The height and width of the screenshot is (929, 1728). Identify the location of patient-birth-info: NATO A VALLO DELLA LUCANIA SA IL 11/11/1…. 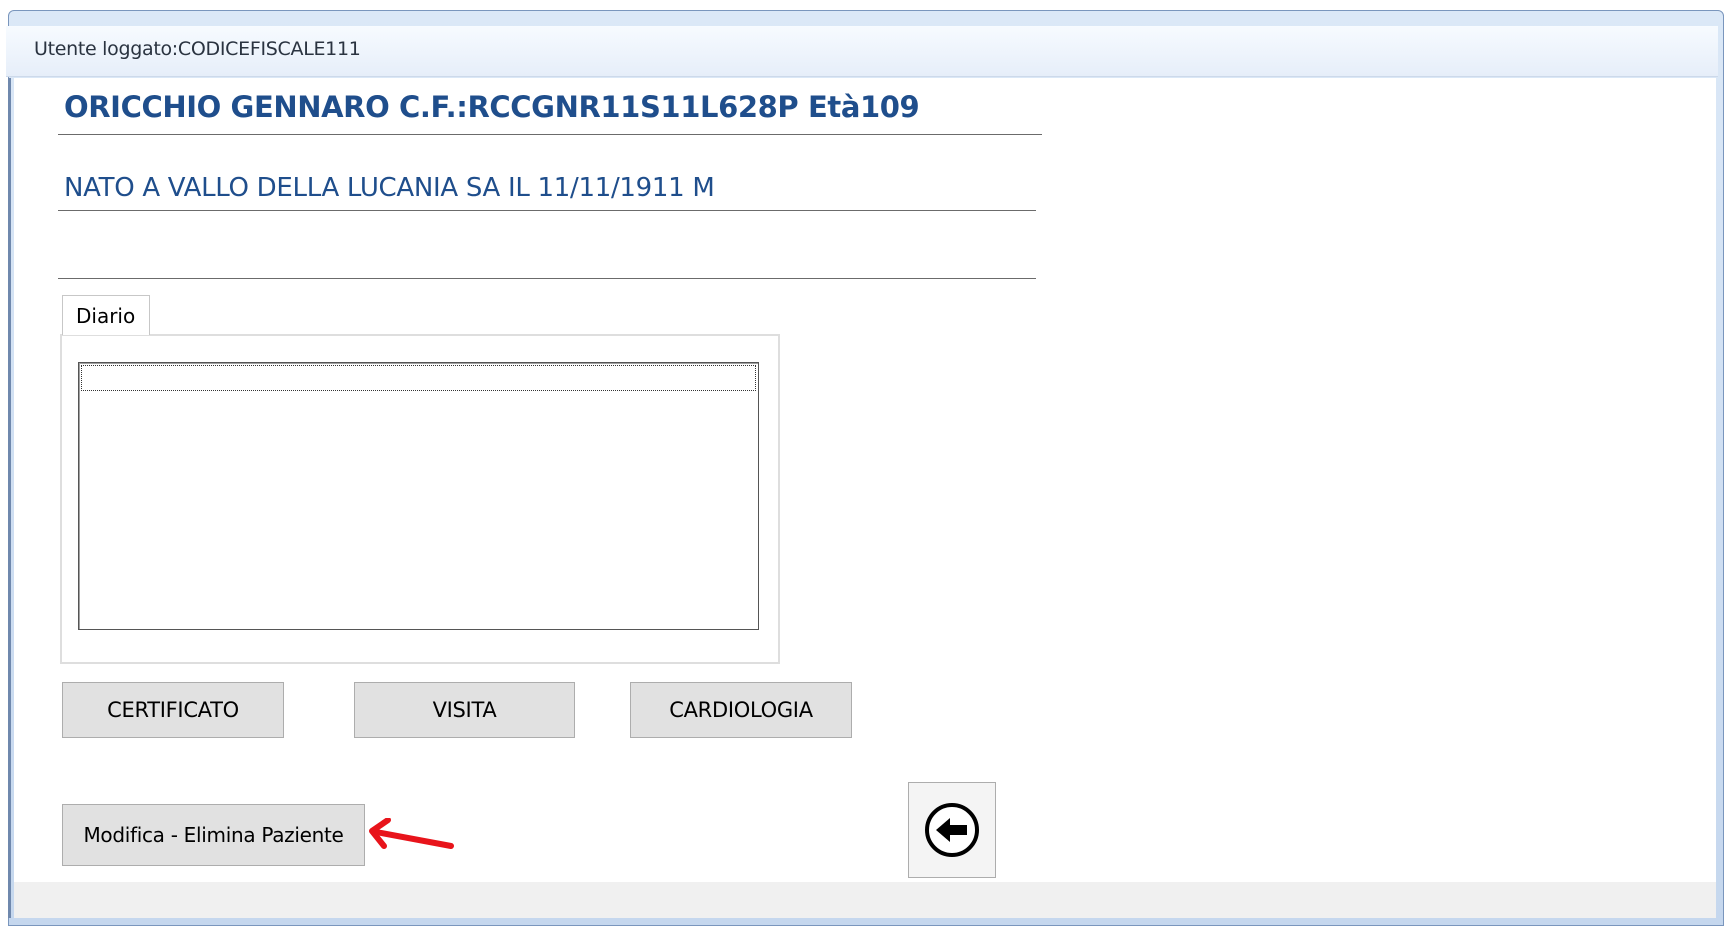
(389, 188).